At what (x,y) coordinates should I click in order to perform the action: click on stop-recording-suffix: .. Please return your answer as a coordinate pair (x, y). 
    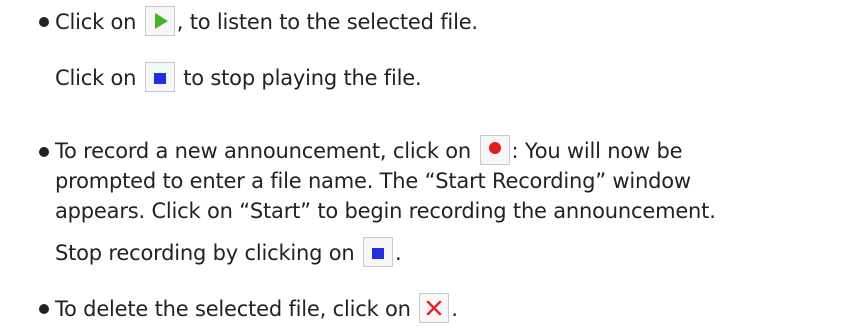
    Looking at the image, I should click on (398, 253).